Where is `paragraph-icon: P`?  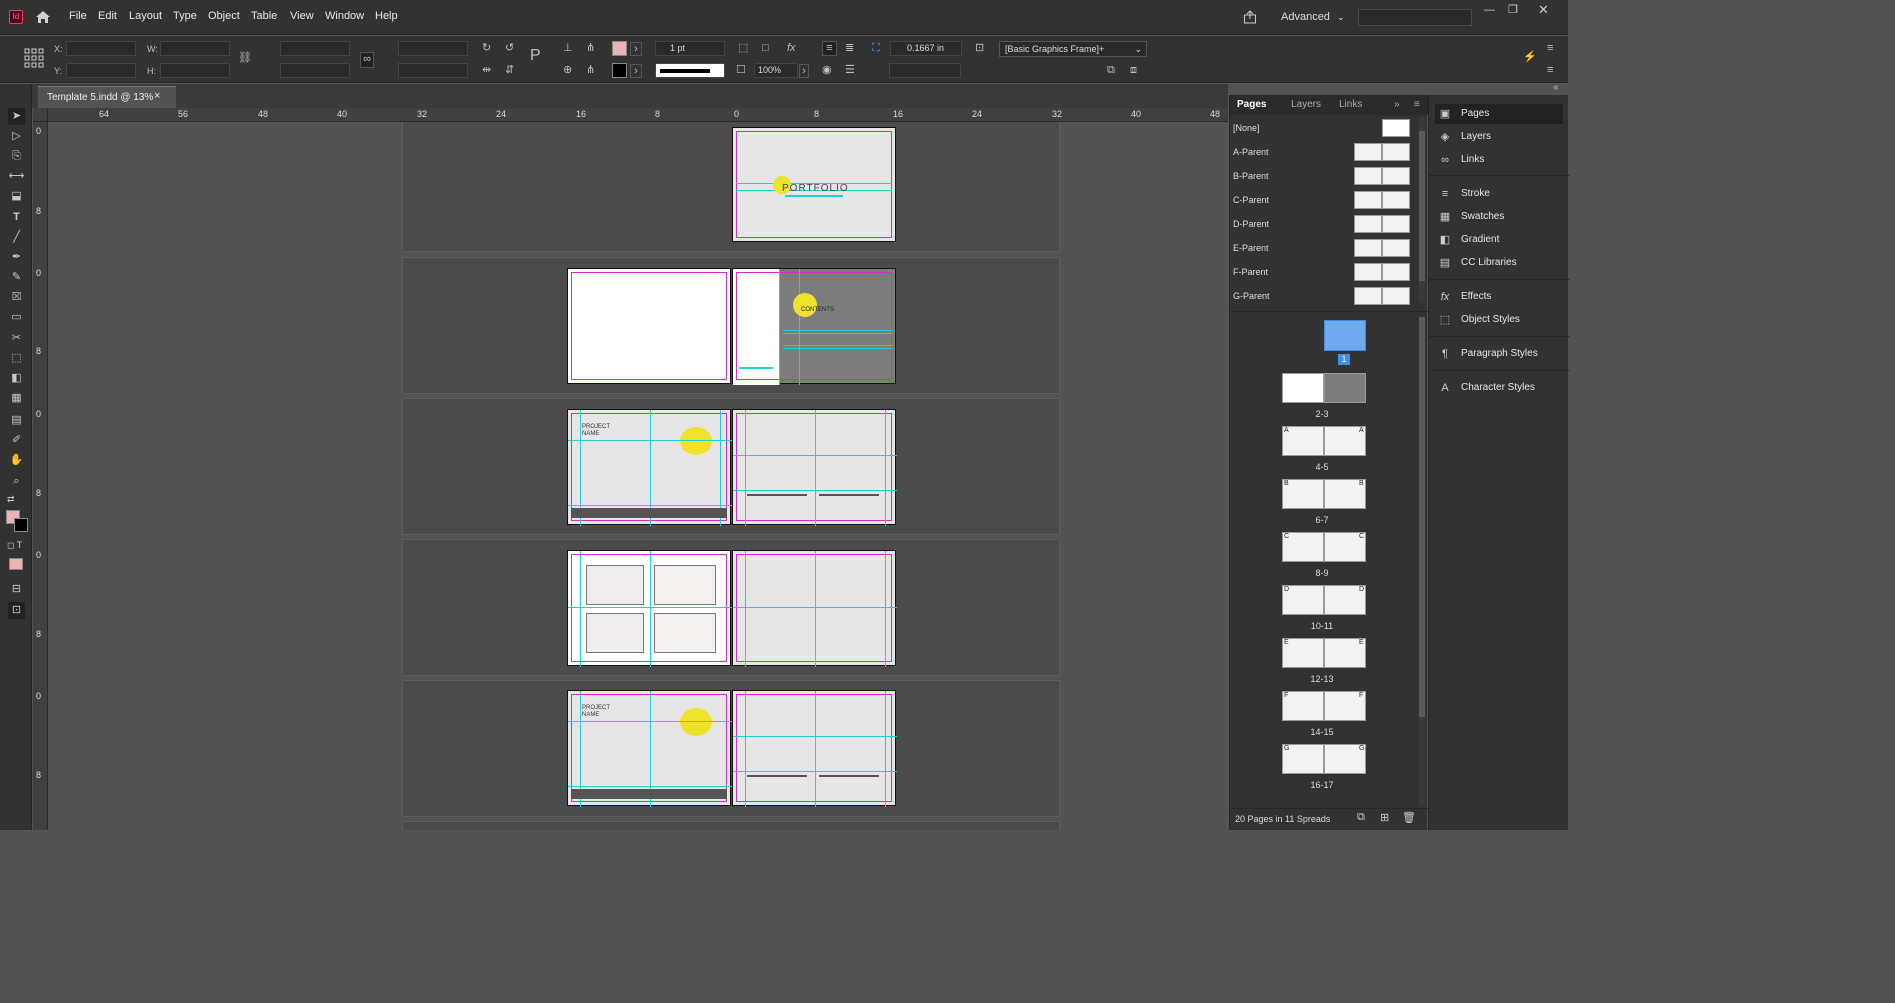 paragraph-icon: P is located at coordinates (535, 56).